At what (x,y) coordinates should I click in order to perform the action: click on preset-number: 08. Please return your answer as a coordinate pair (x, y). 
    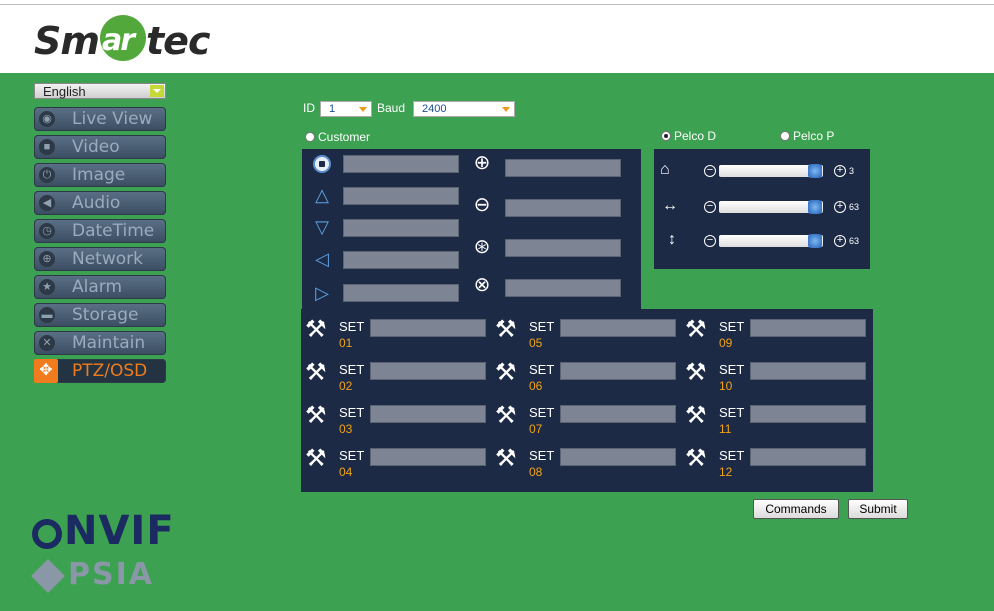
    Looking at the image, I should click on (536, 472).